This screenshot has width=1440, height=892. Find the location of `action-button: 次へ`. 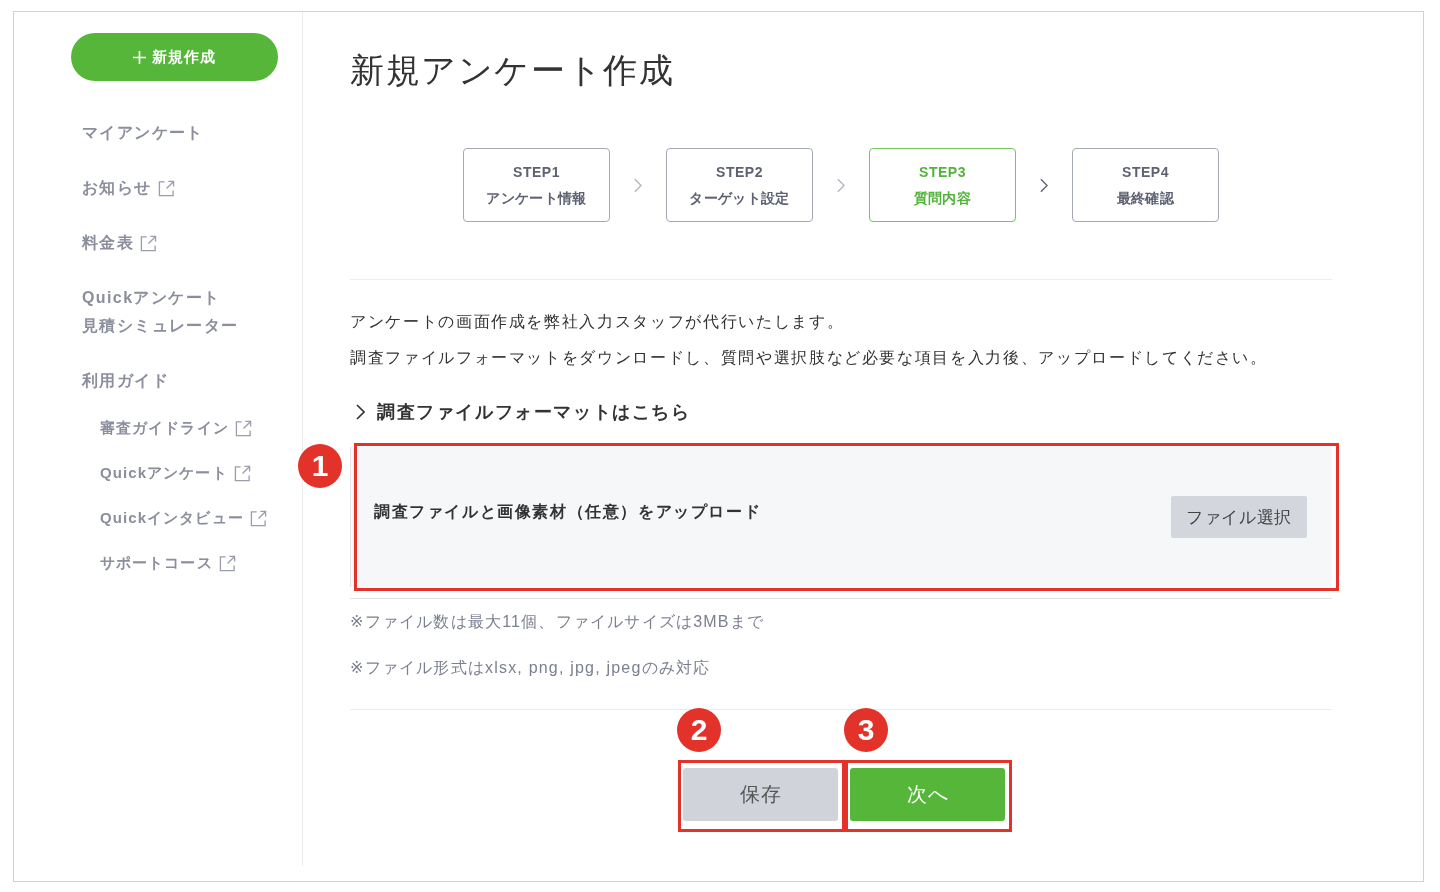

action-button: 次へ is located at coordinates (927, 794).